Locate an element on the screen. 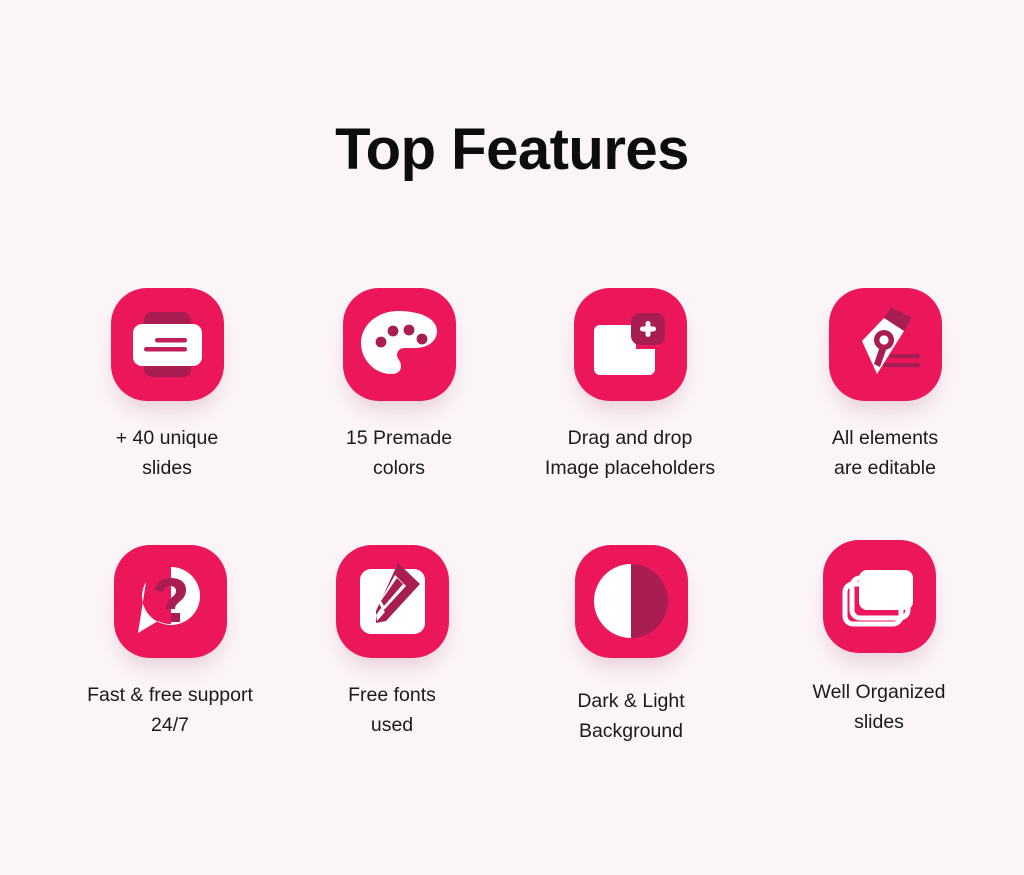 This screenshot has width=1024, height=875. feature-caption: Fast & free support 24/7 is located at coordinates (170, 710).